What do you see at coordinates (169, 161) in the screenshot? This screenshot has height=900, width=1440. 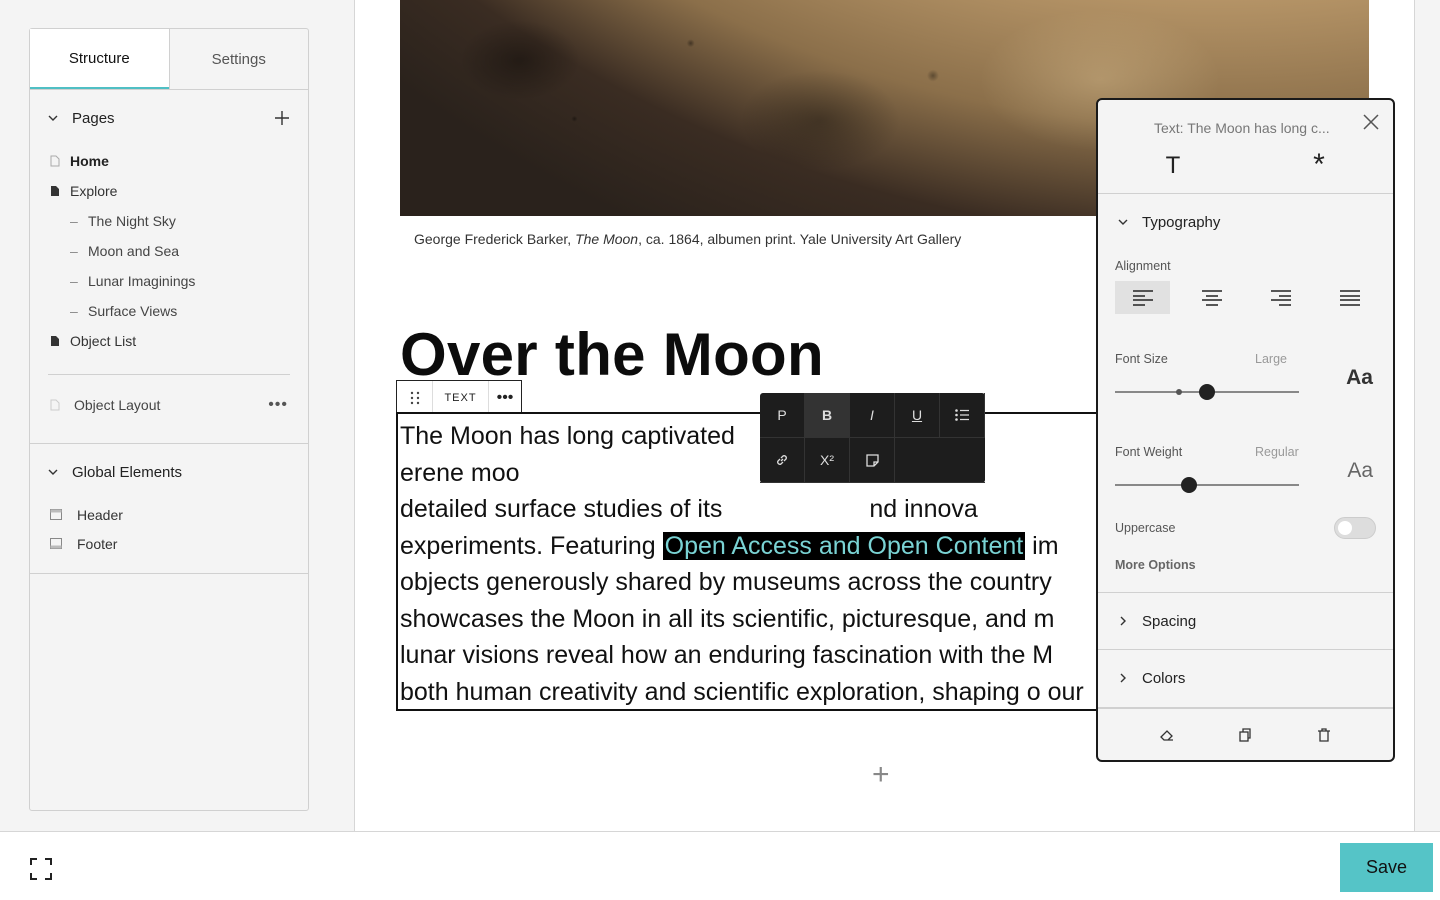 I see `page-item-home: Home` at bounding box center [169, 161].